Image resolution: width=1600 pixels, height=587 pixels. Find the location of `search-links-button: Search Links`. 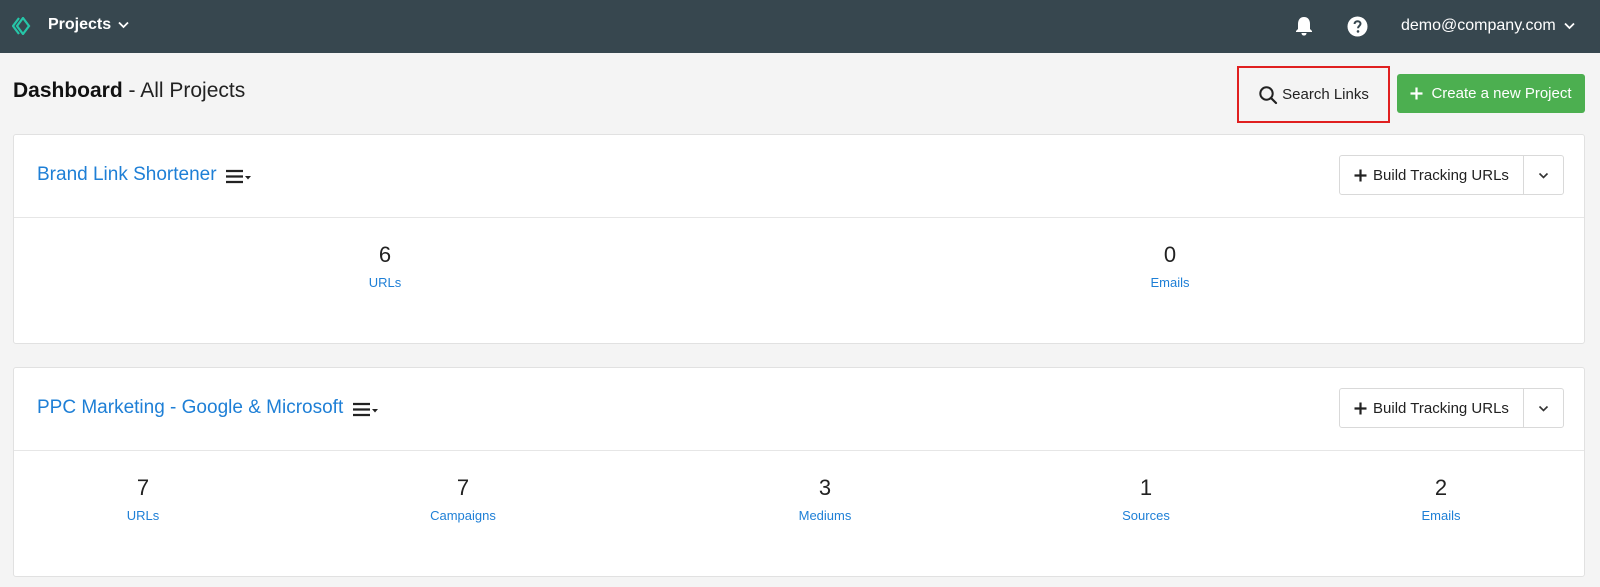

search-links-button: Search Links is located at coordinates (1313, 94).